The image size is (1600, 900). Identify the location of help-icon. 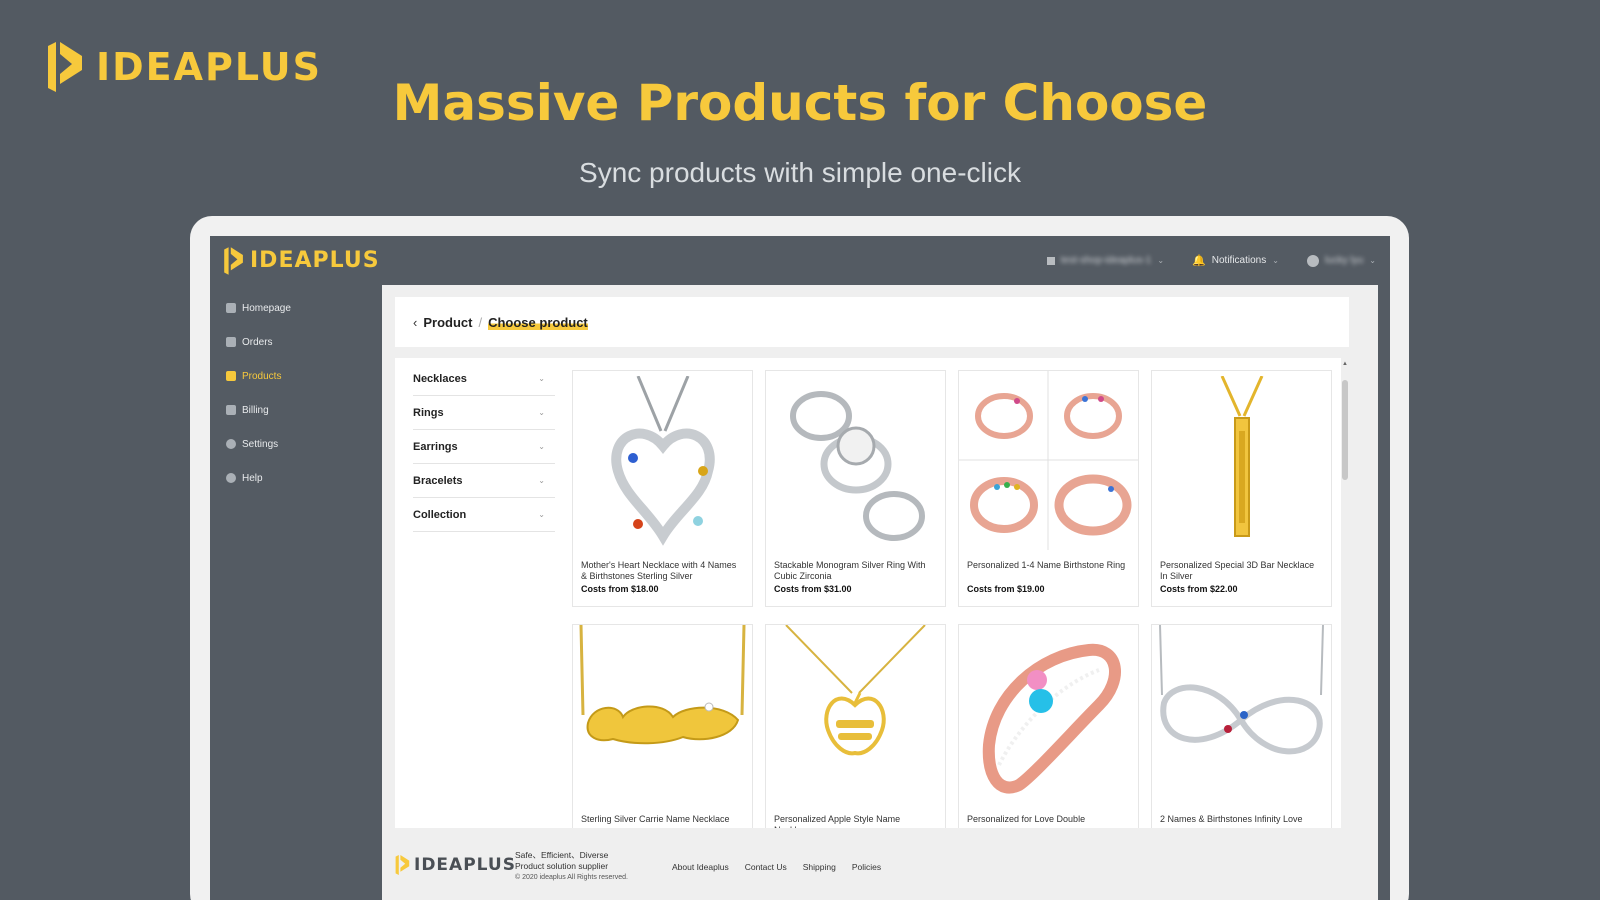
(231, 478).